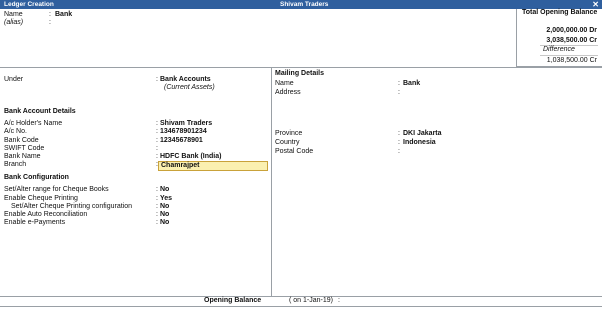 The height and width of the screenshot is (312, 602). Describe the element at coordinates (190, 157) in the screenshot. I see `bank-name-field: HDFC Bank (India)` at that location.